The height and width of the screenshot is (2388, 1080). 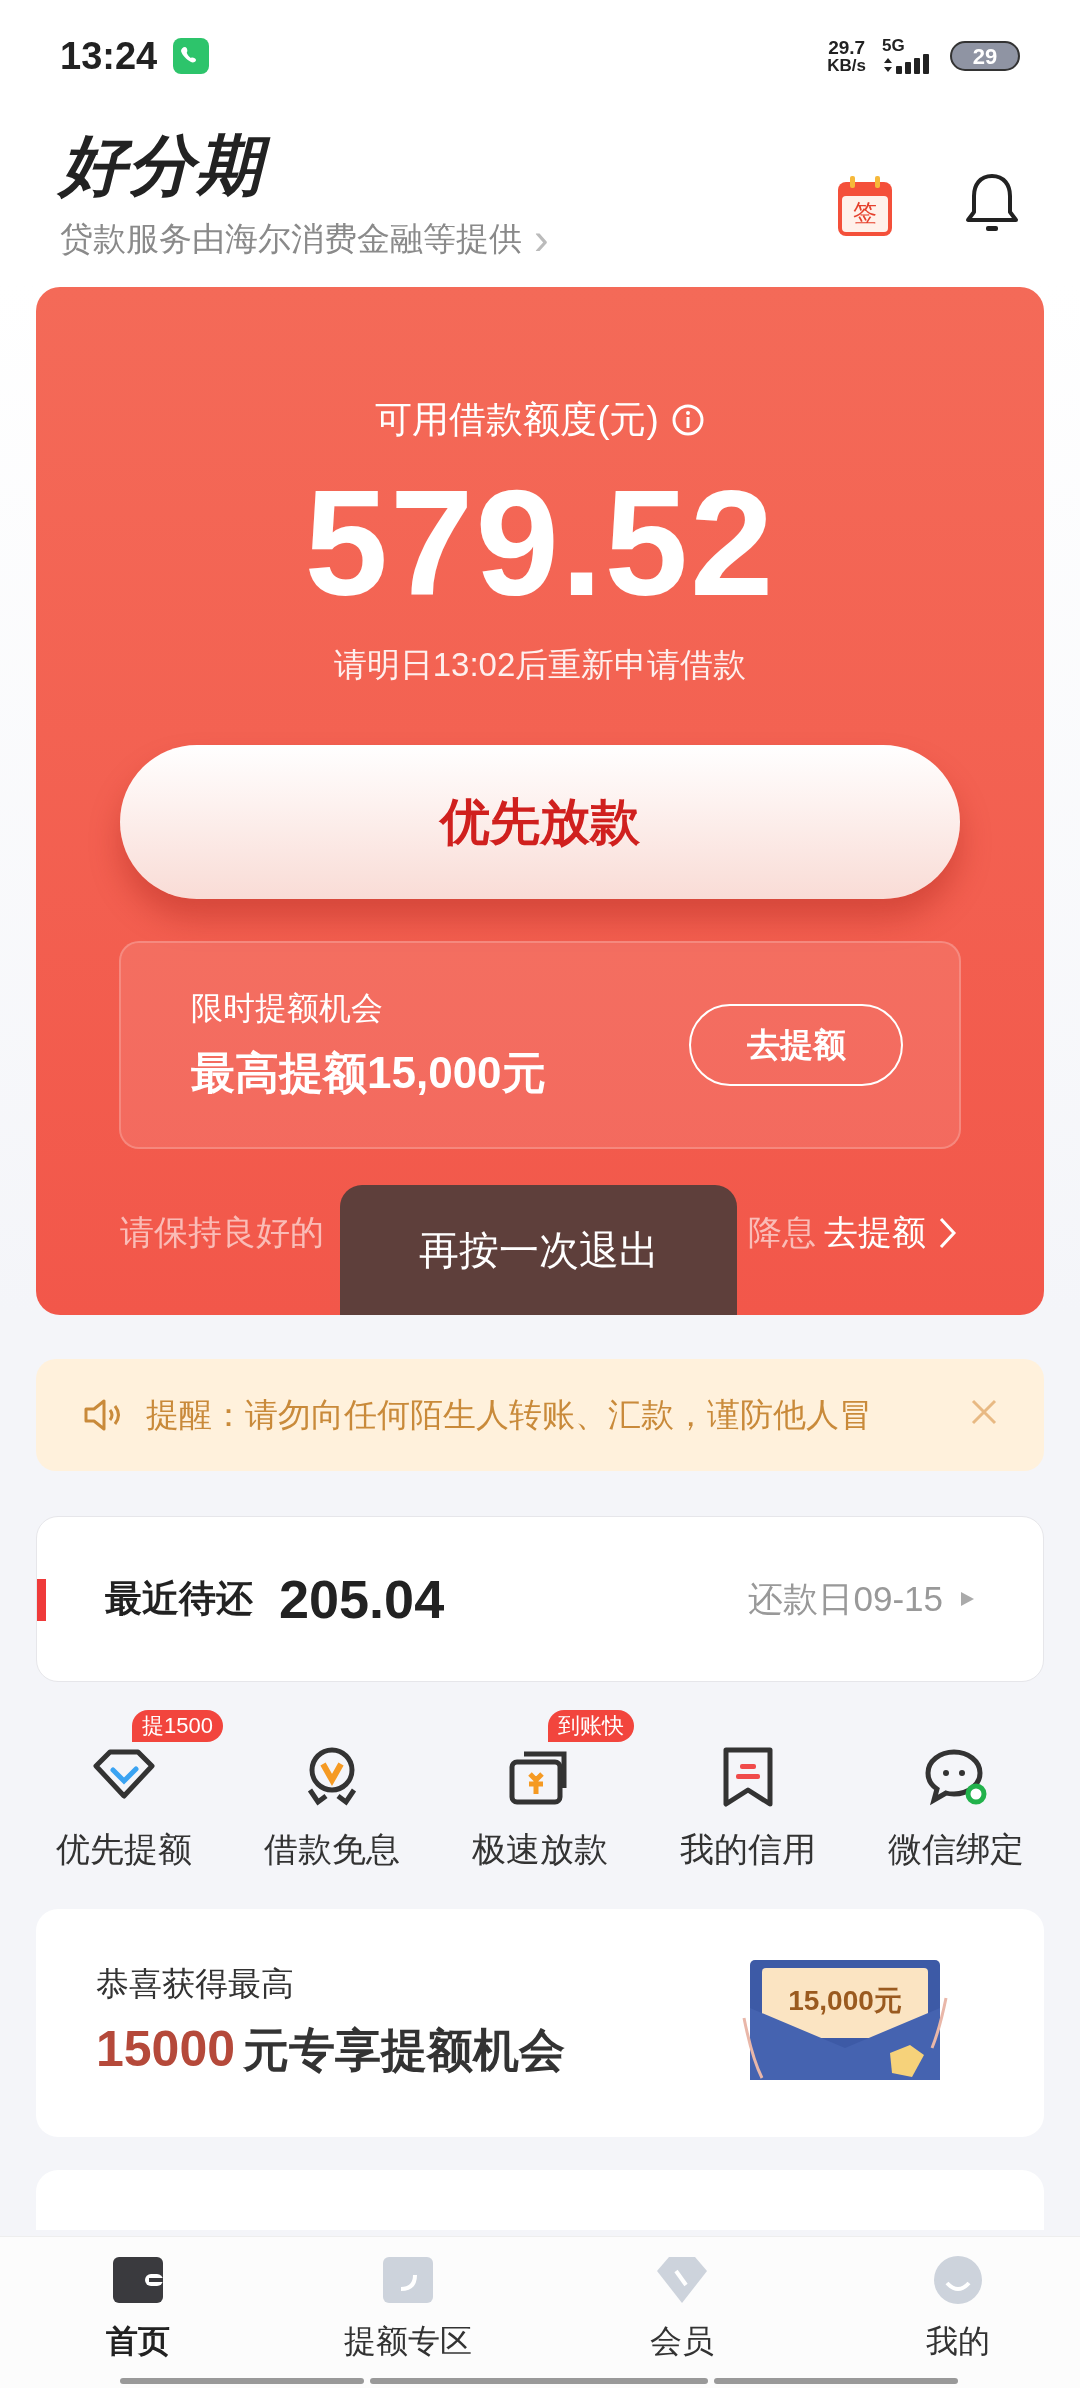 I want to click on battery-indicator: 29, so click(x=985, y=56).